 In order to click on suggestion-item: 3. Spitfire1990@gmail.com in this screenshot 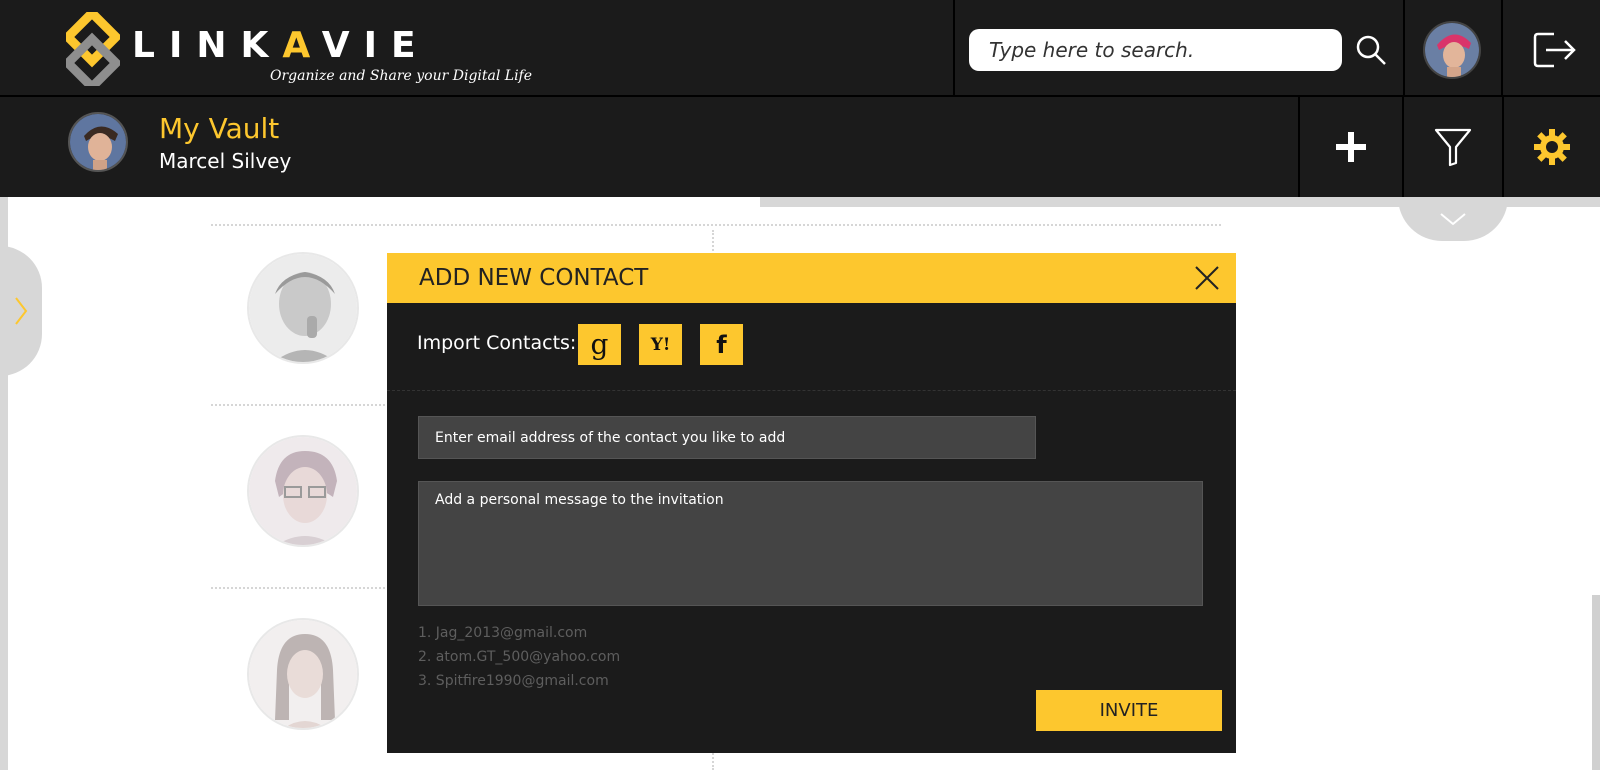, I will do `click(519, 681)`.